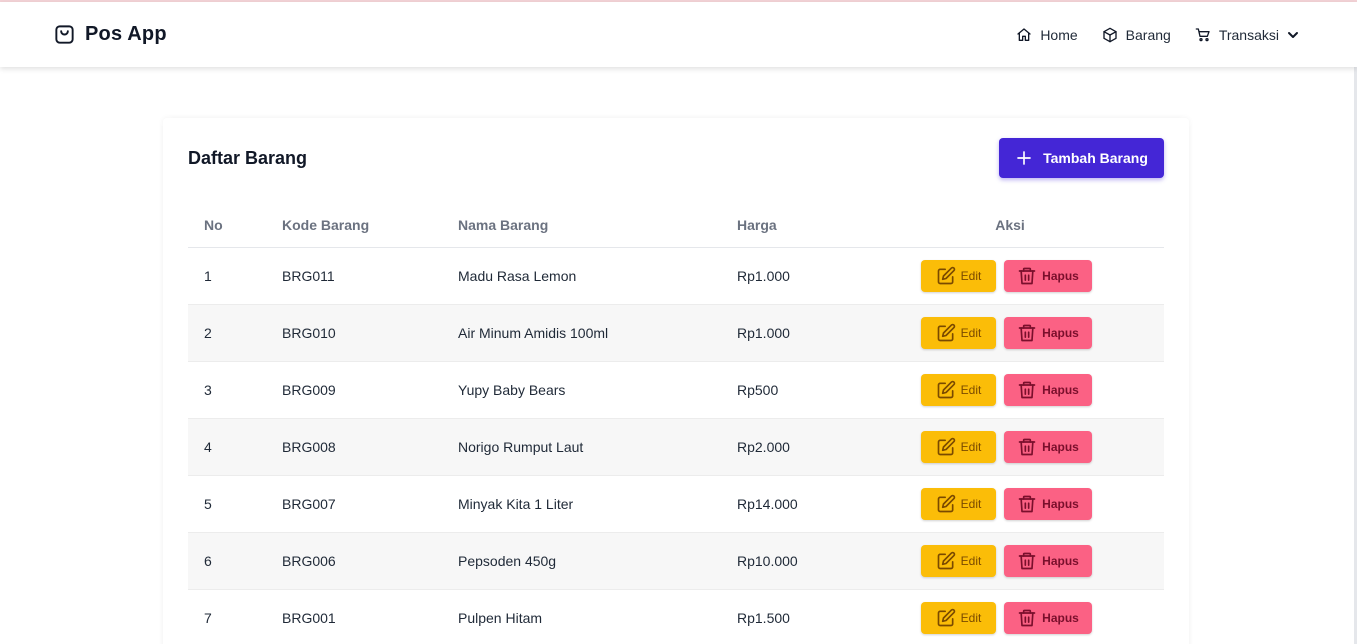 Image resolution: width=1357 pixels, height=644 pixels. Describe the element at coordinates (597, 226) in the screenshot. I see `header-nama: Nama Barang` at that location.